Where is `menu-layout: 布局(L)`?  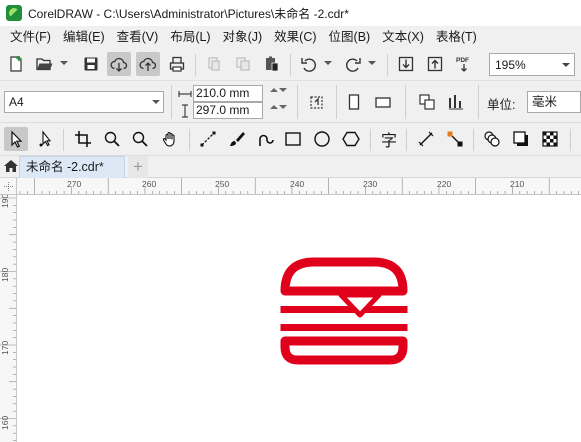 menu-layout: 布局(L) is located at coordinates (190, 37).